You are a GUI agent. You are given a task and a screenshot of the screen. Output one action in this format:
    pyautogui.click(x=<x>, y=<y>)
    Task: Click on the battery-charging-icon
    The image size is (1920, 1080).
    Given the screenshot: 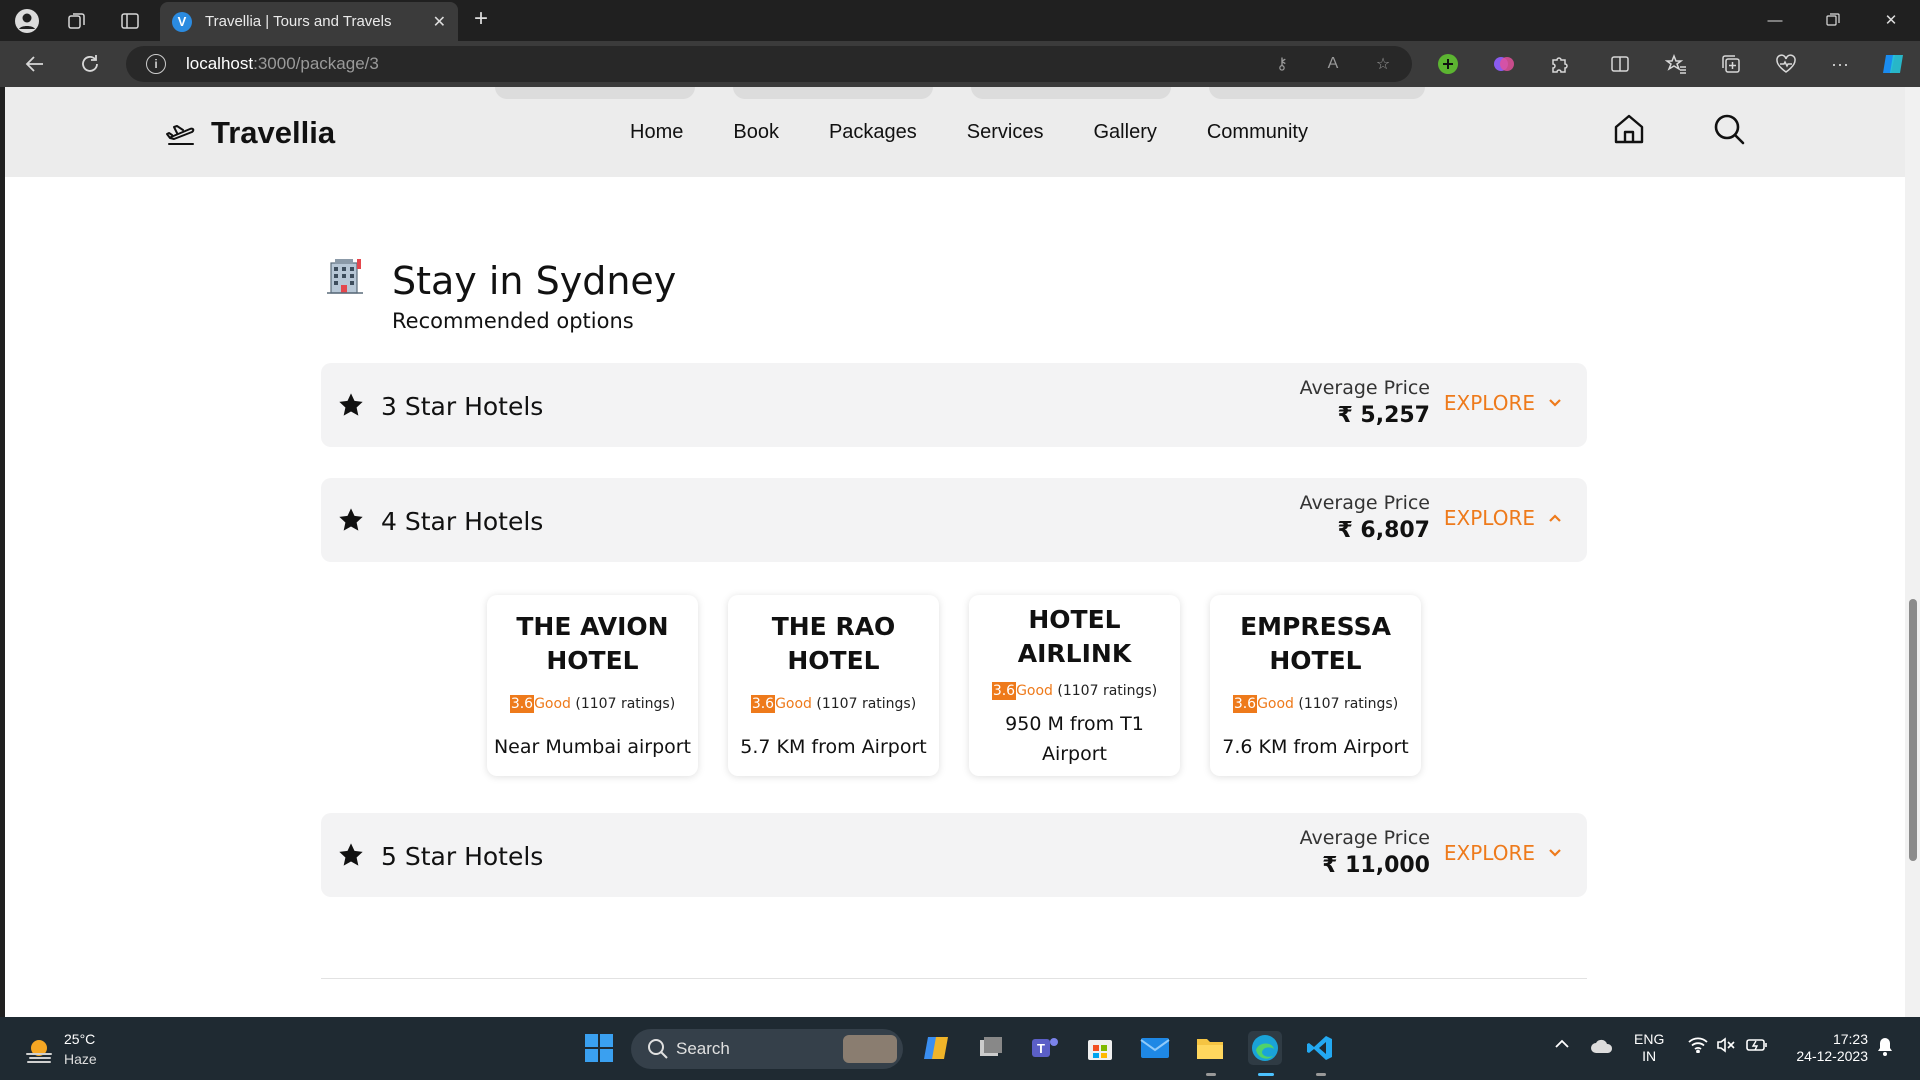 What is the action you would take?
    pyautogui.click(x=1757, y=1047)
    